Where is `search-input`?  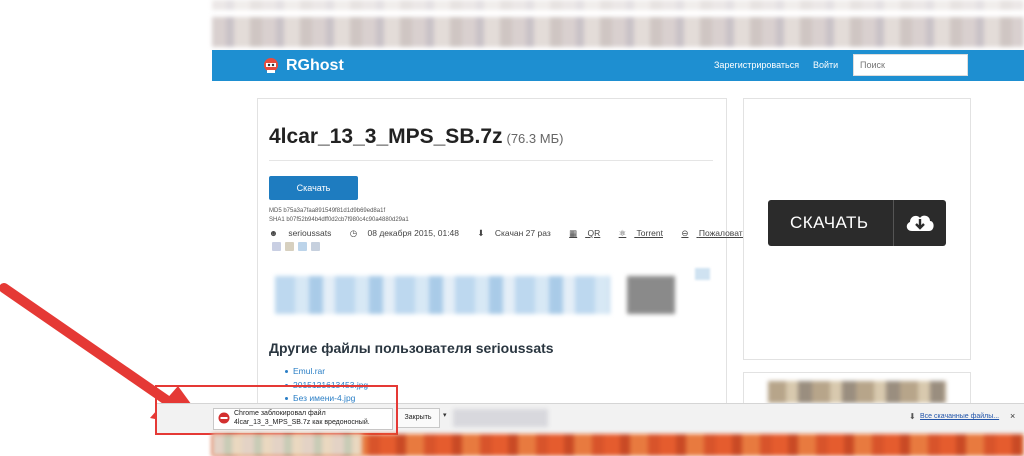 search-input is located at coordinates (910, 65).